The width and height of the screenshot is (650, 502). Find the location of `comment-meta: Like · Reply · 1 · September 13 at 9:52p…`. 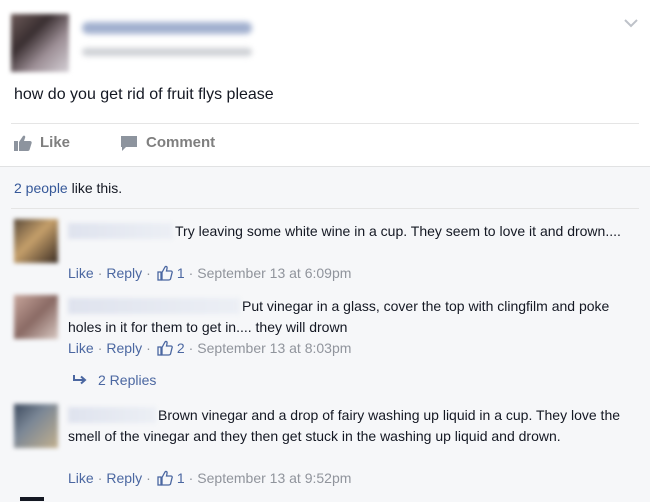

comment-meta: Like · Reply · 1 · September 13 at 9:52p… is located at coordinates (209, 478).